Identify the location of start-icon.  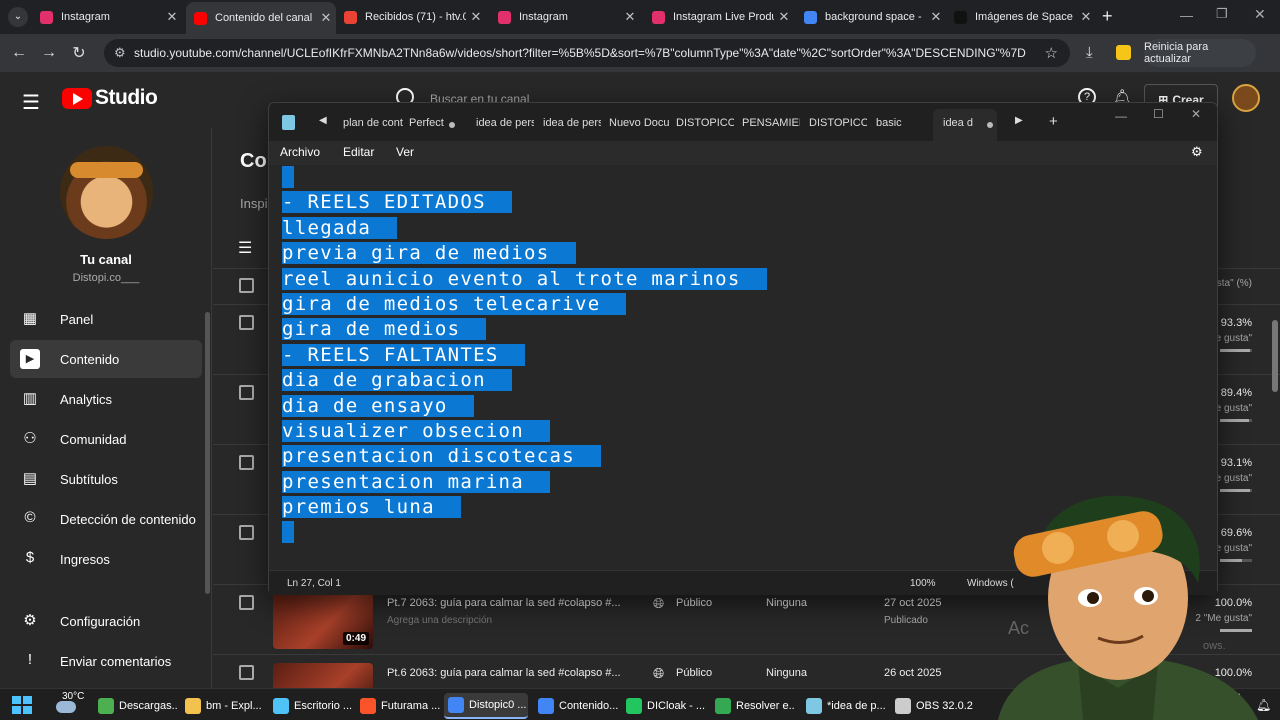
(22, 705).